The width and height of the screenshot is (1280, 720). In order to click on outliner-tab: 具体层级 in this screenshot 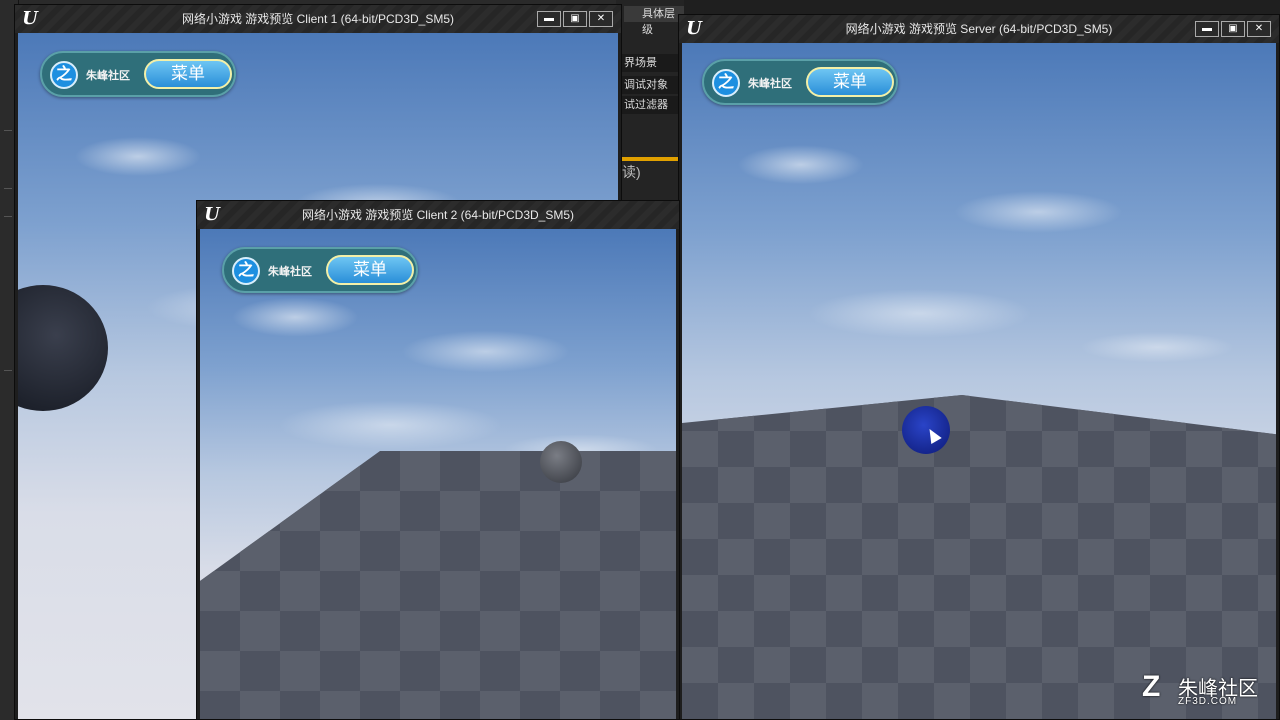, I will do `click(654, 21)`.